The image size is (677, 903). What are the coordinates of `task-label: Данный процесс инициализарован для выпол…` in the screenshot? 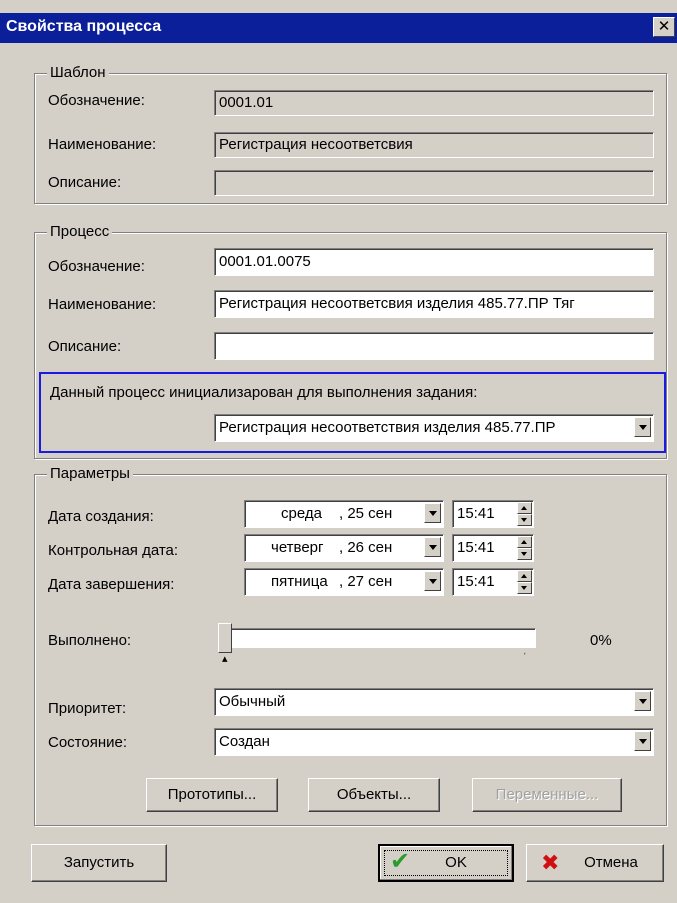 It's located at (264, 392).